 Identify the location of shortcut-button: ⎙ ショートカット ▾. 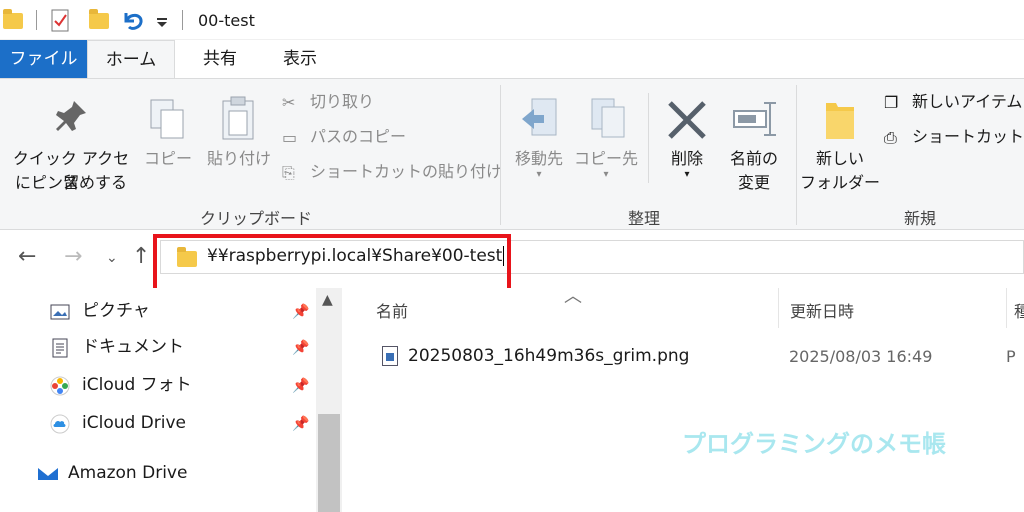
(954, 137).